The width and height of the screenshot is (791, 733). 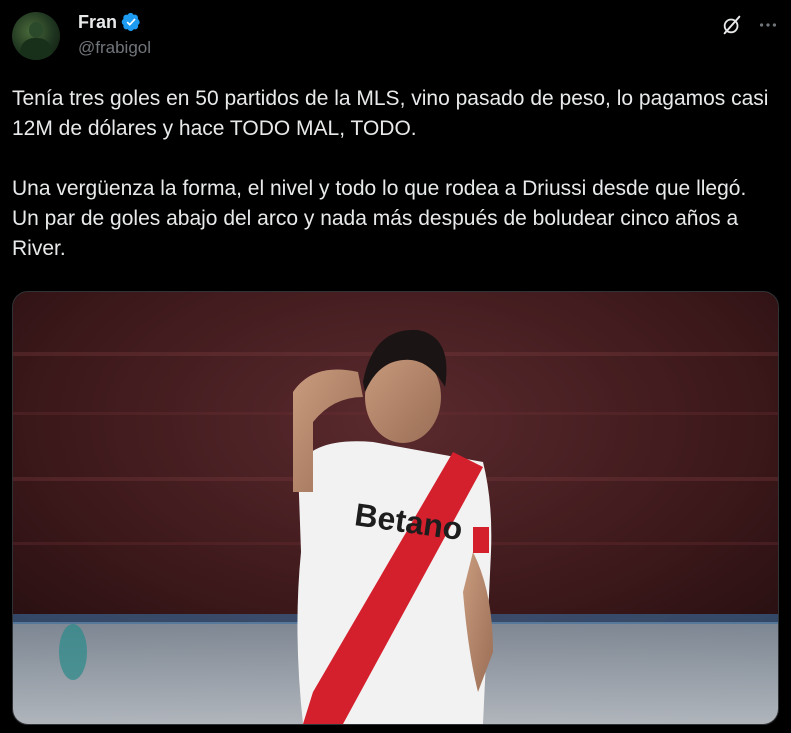 I want to click on background-player, so click(x=73, y=652).